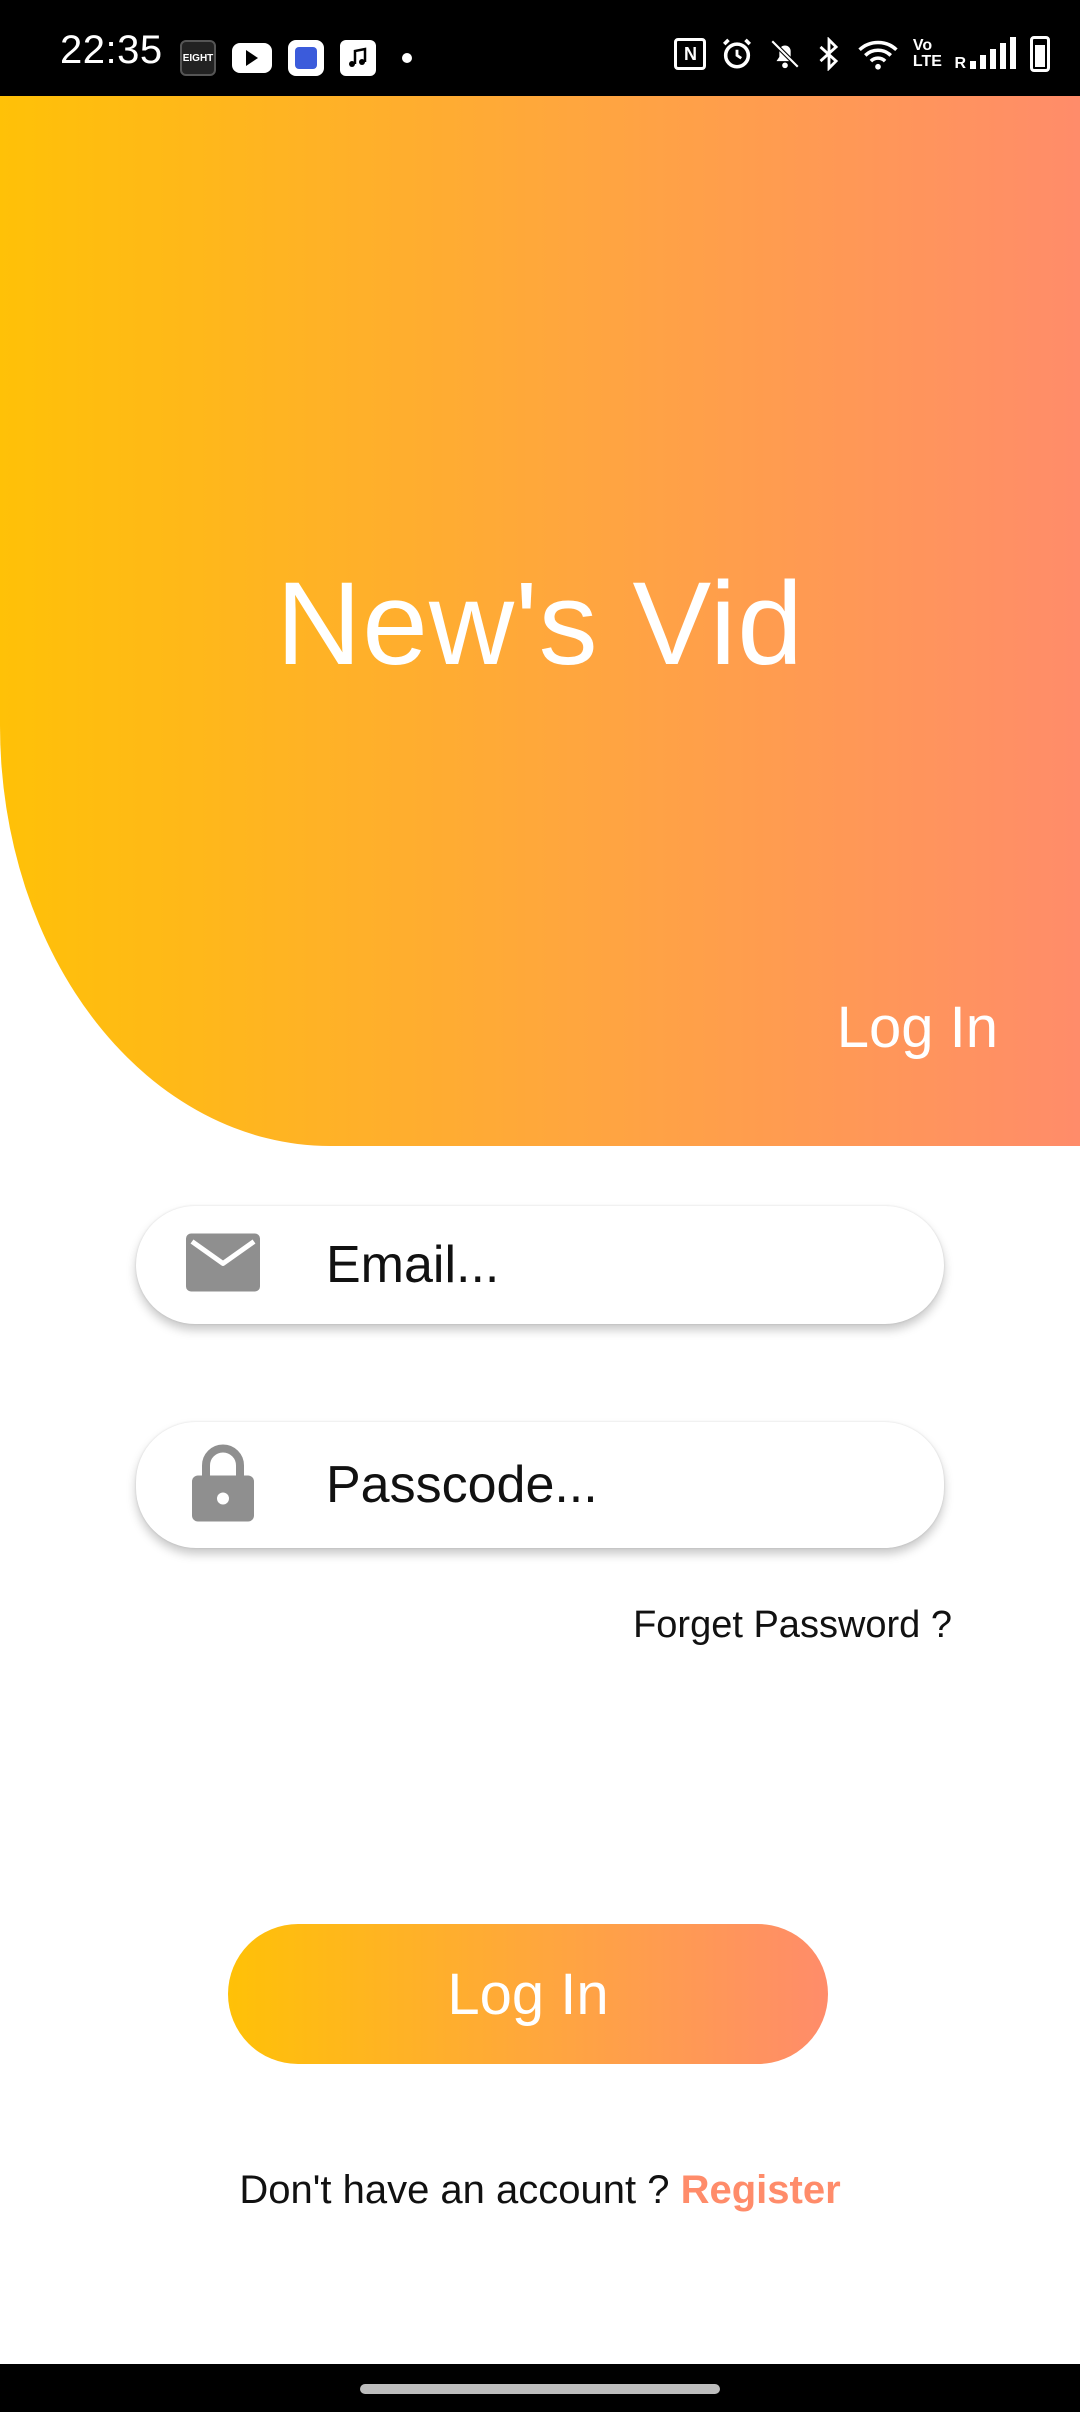 Image resolution: width=1080 pixels, height=2412 pixels. I want to click on navigation-bar, so click(540, 2388).